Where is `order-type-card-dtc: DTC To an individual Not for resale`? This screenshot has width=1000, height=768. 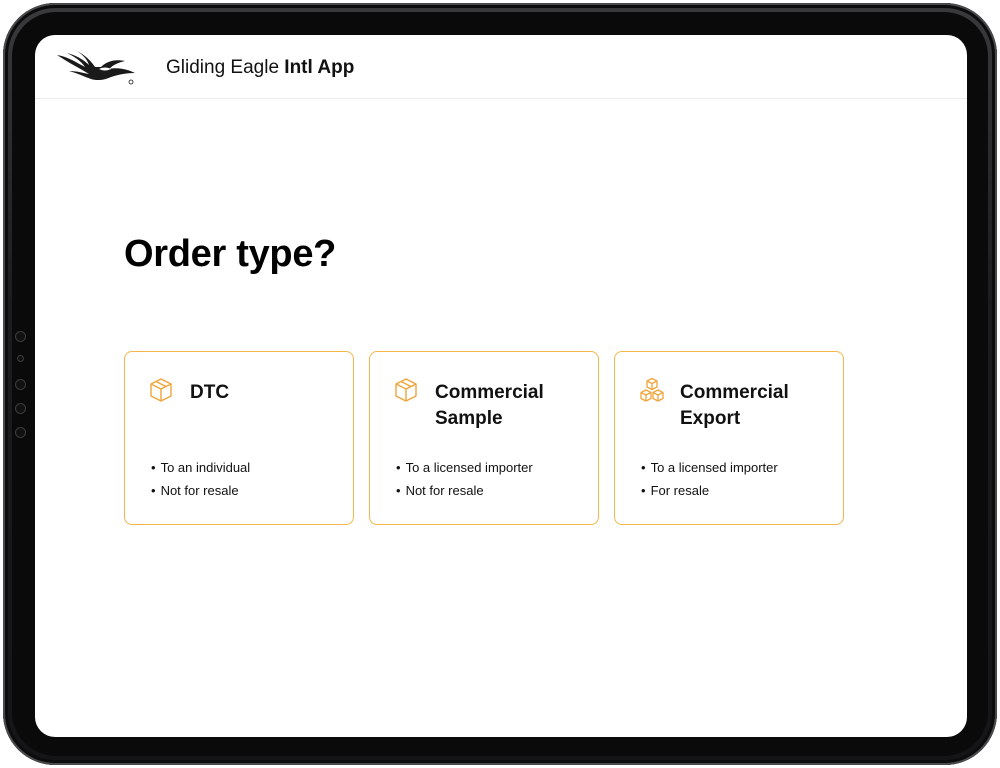 order-type-card-dtc: DTC To an individual Not for resale is located at coordinates (239, 438).